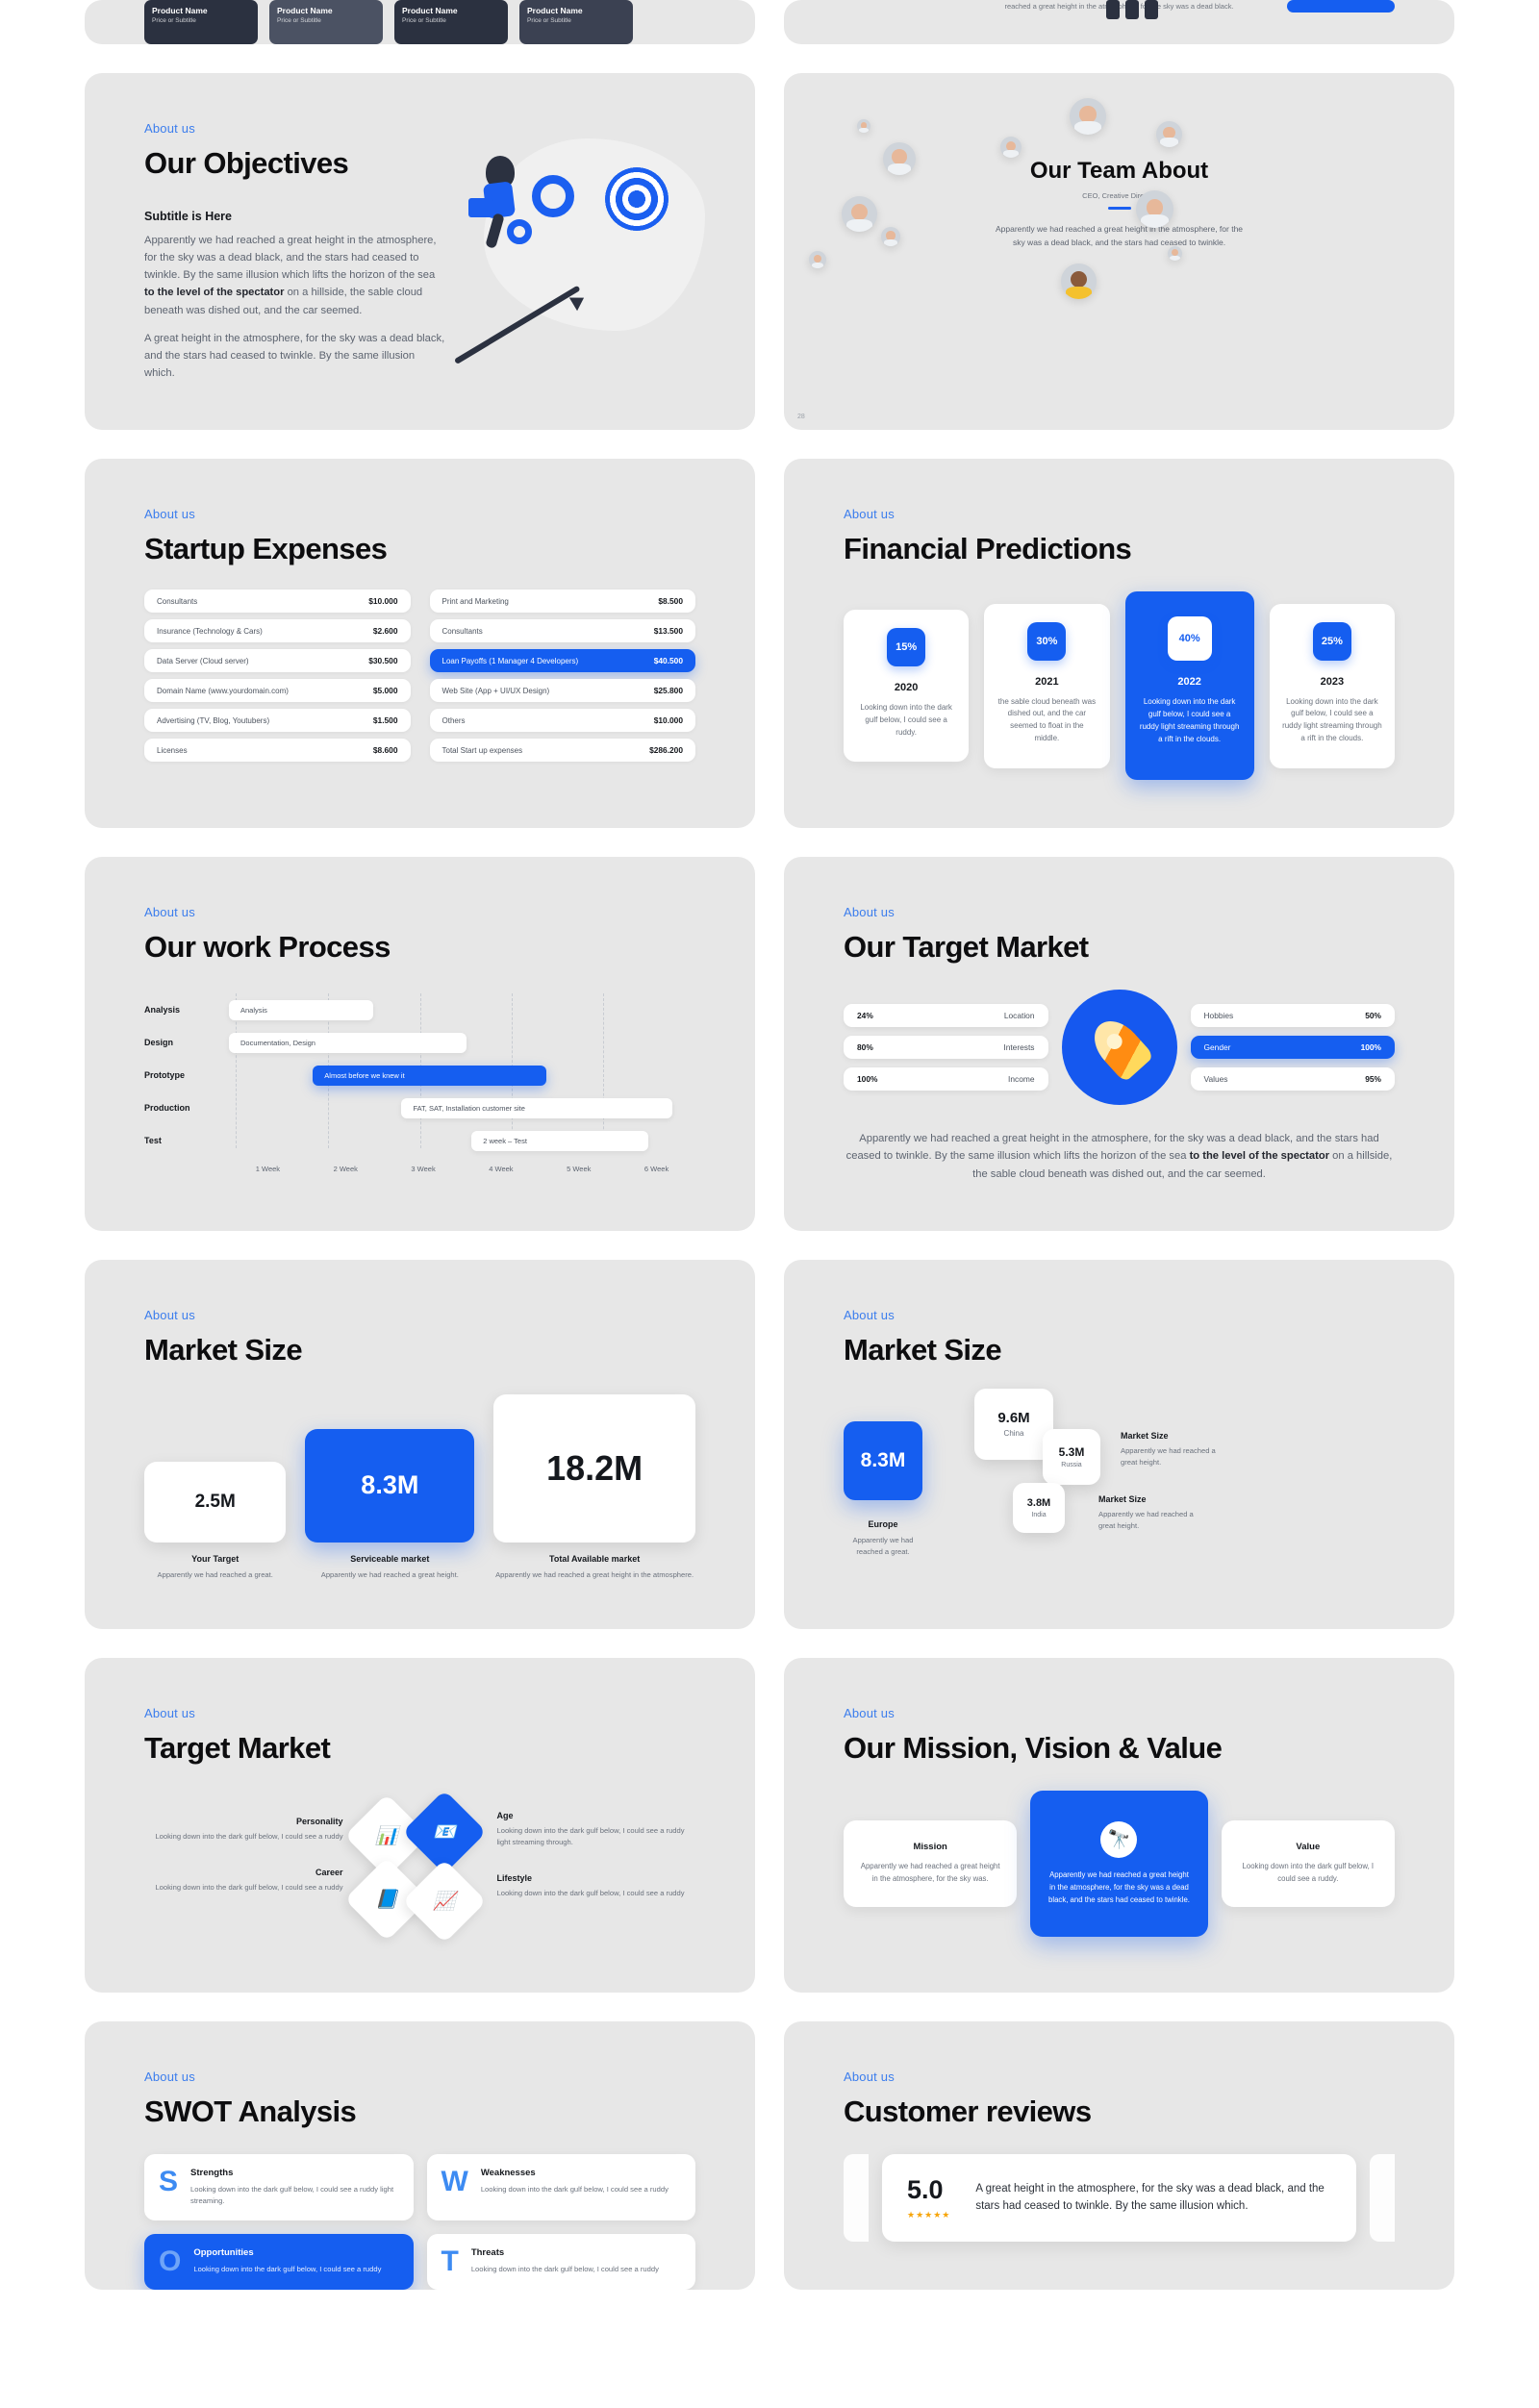 The width and height of the screenshot is (1539, 2408). I want to click on metric-row-highlighted: Gender 100%, so click(1292, 1048).